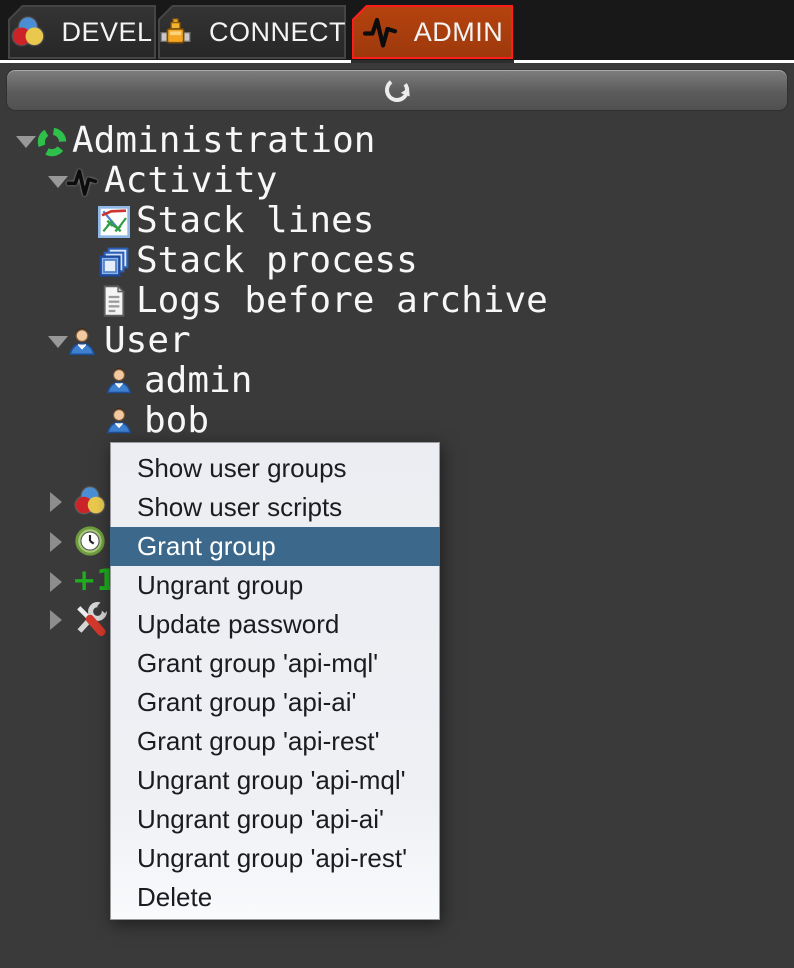 The width and height of the screenshot is (794, 968). Describe the element at coordinates (52, 142) in the screenshot. I see `green-ring-icon` at that location.